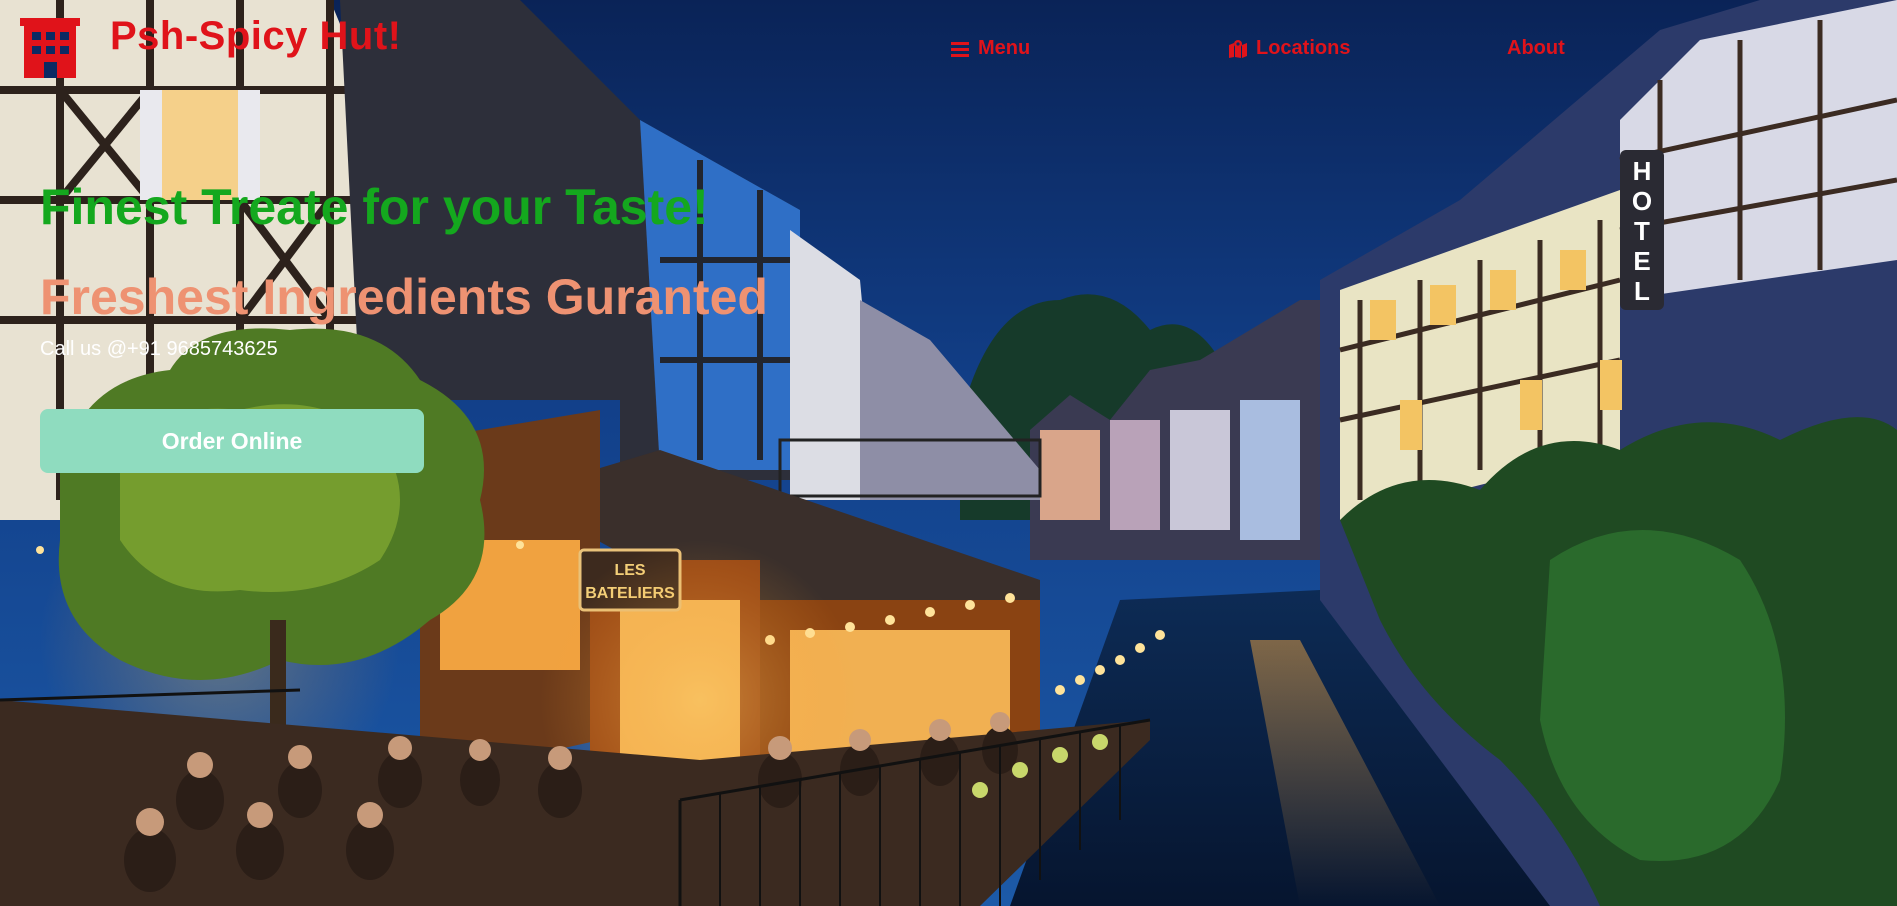 The width and height of the screenshot is (1897, 906). I want to click on nav-menu-link: Menu, so click(990, 48).